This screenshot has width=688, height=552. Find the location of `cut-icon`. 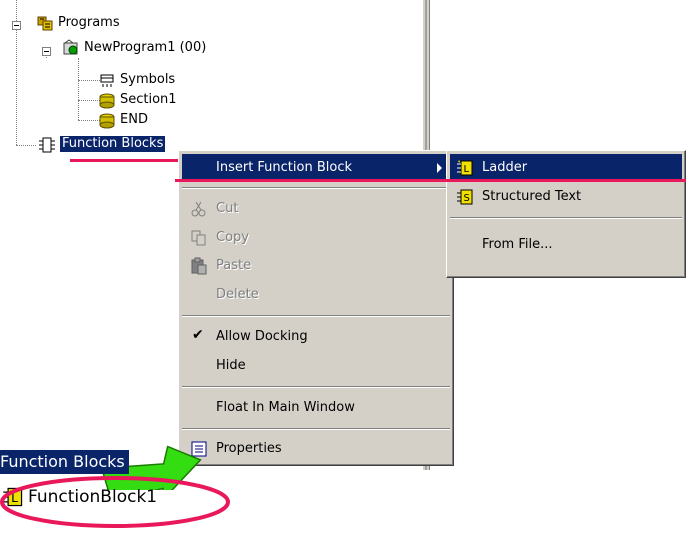

cut-icon is located at coordinates (198, 209).